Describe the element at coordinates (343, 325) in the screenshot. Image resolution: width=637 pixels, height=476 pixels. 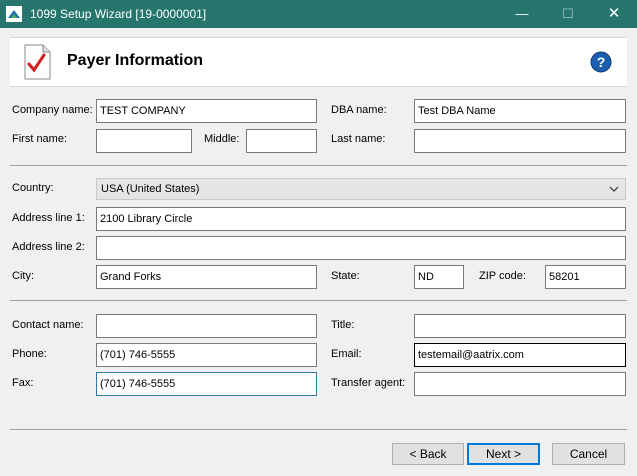
I see `title-label: Title:` at that location.